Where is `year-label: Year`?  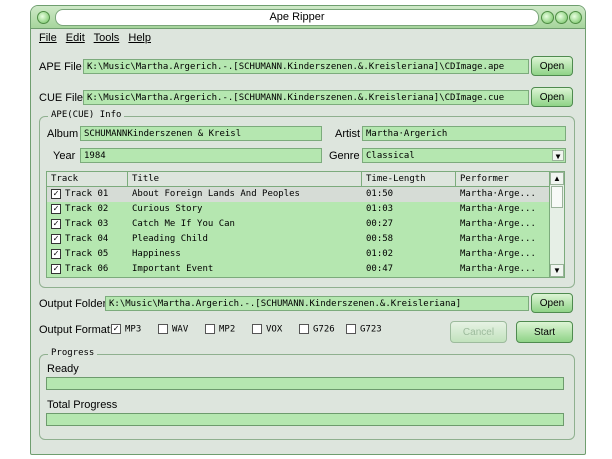 year-label: Year is located at coordinates (64, 156).